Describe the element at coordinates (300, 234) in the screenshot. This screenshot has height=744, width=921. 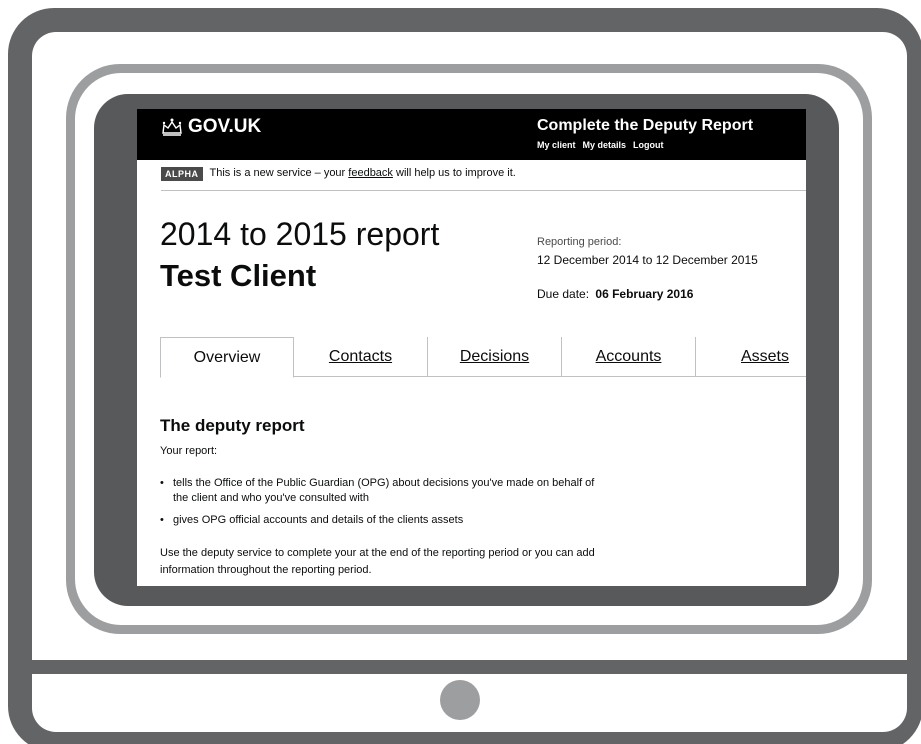
I see `report-title: 2014 to 2015 report` at that location.